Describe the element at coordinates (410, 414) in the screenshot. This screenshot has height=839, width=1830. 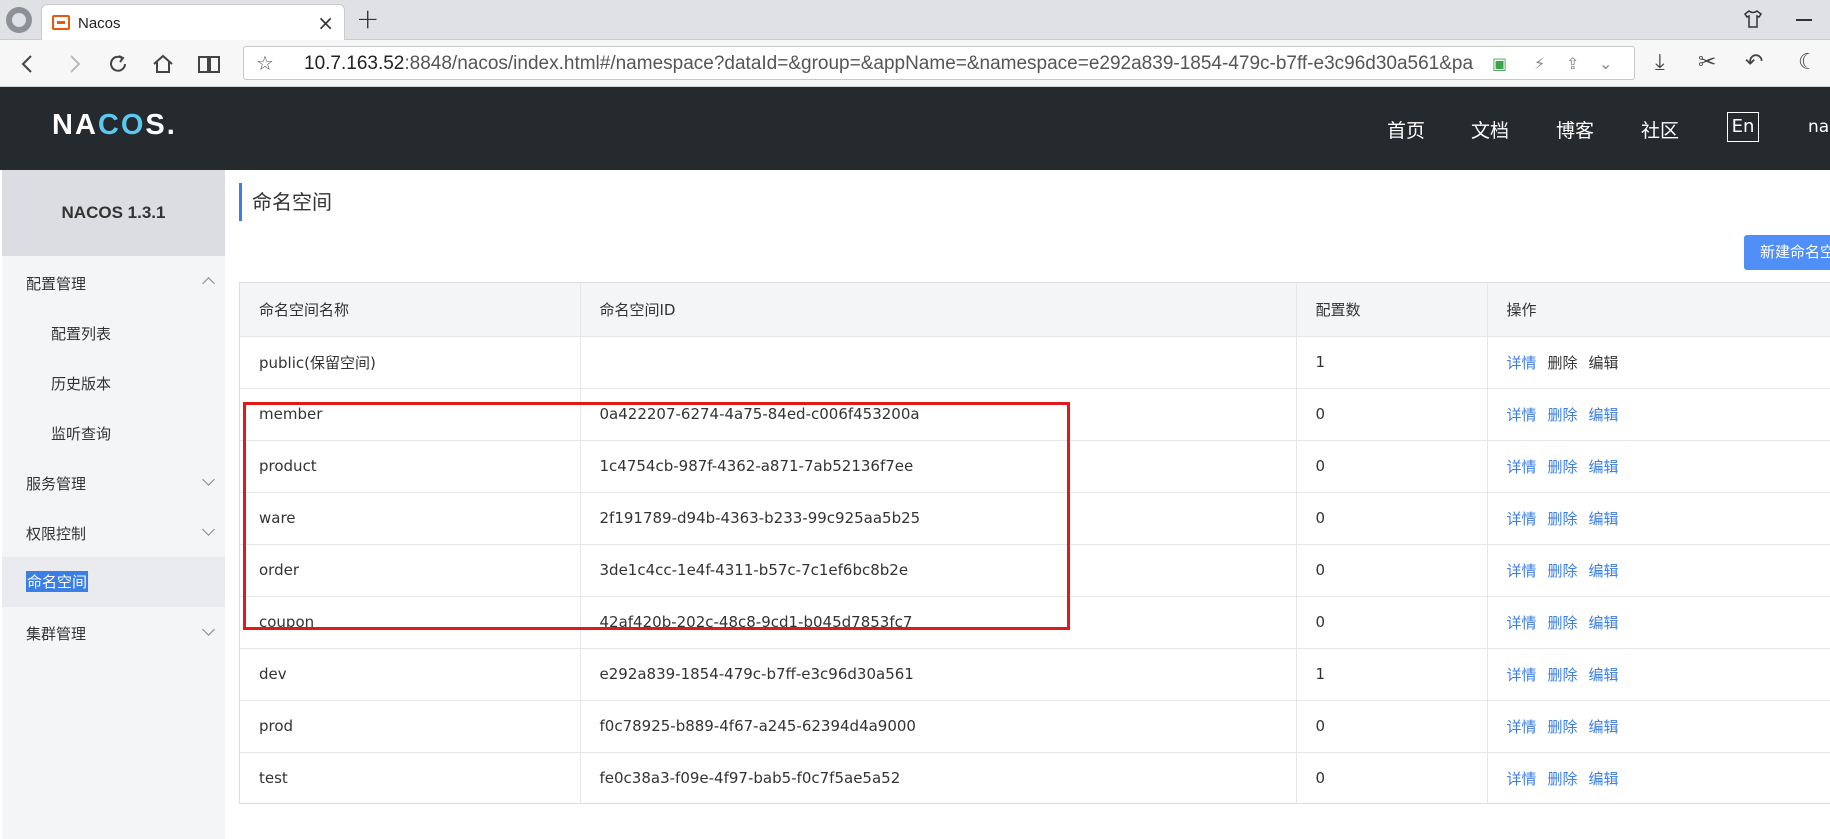
I see `namespace-name-cell: member` at that location.